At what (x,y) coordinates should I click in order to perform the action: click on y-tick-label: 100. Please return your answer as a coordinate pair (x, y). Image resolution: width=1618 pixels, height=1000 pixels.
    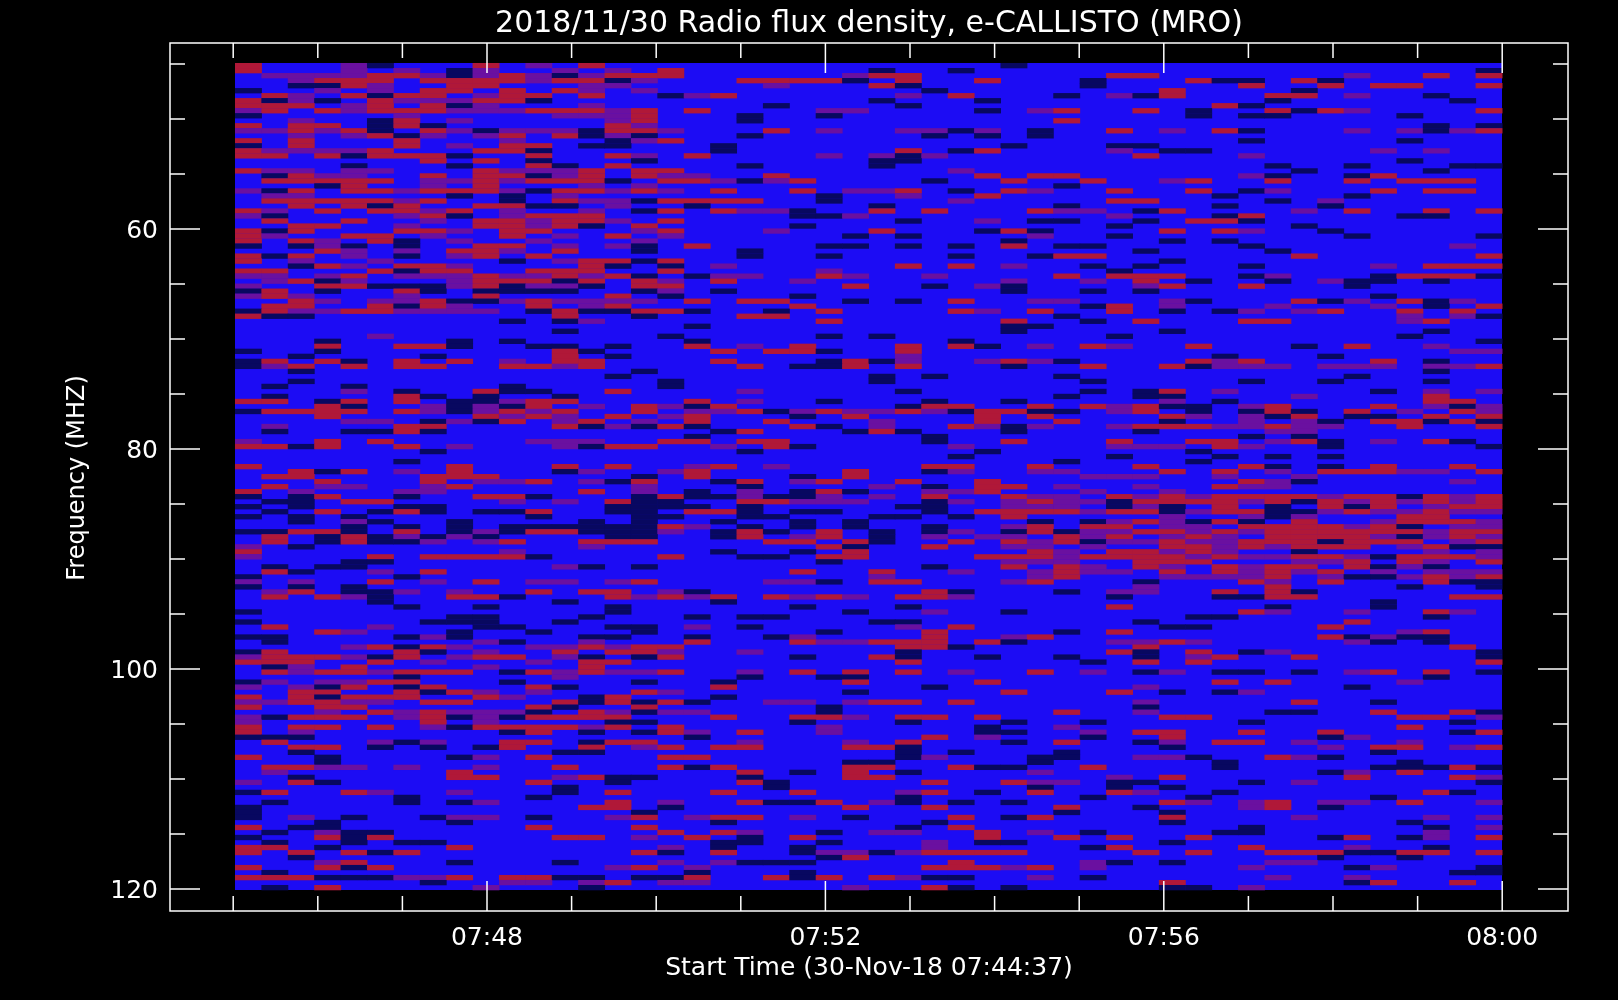
    Looking at the image, I should click on (134, 669).